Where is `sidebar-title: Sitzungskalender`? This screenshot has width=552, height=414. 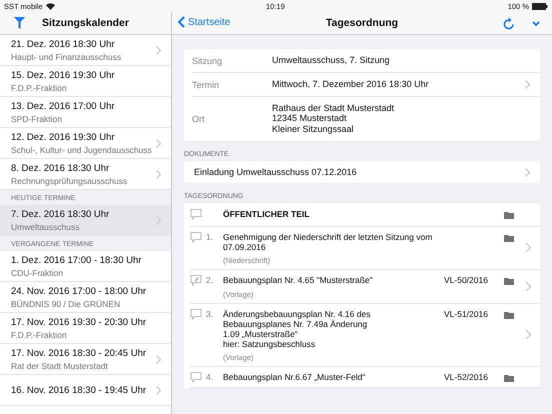
sidebar-title: Sitzungskalender is located at coordinates (85, 23).